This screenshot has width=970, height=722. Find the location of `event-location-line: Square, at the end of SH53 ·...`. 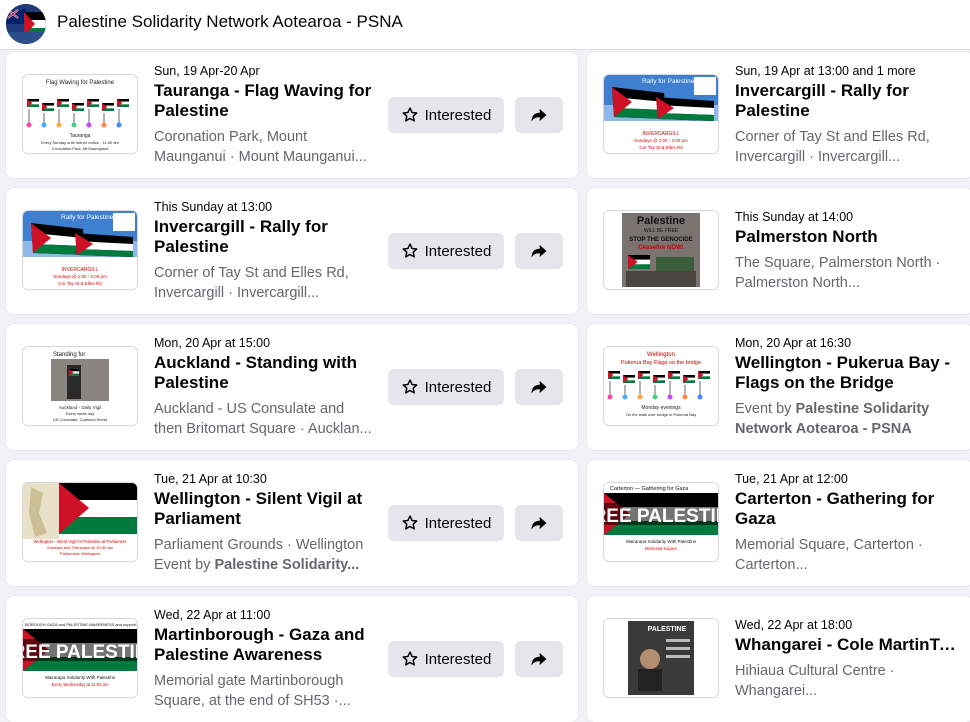

event-location-line: Square, at the end of SH53 ·... is located at coordinates (252, 701).